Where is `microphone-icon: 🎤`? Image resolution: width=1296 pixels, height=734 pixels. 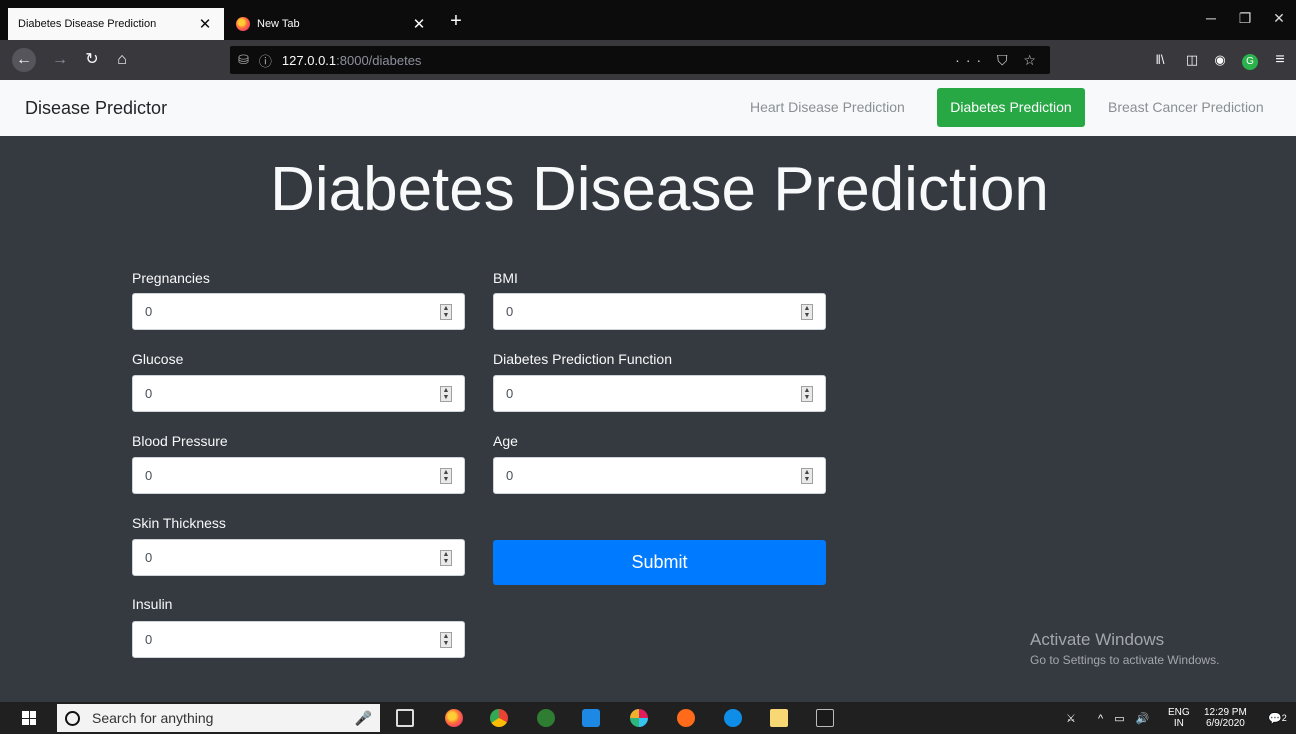 microphone-icon: 🎤 is located at coordinates (363, 718).